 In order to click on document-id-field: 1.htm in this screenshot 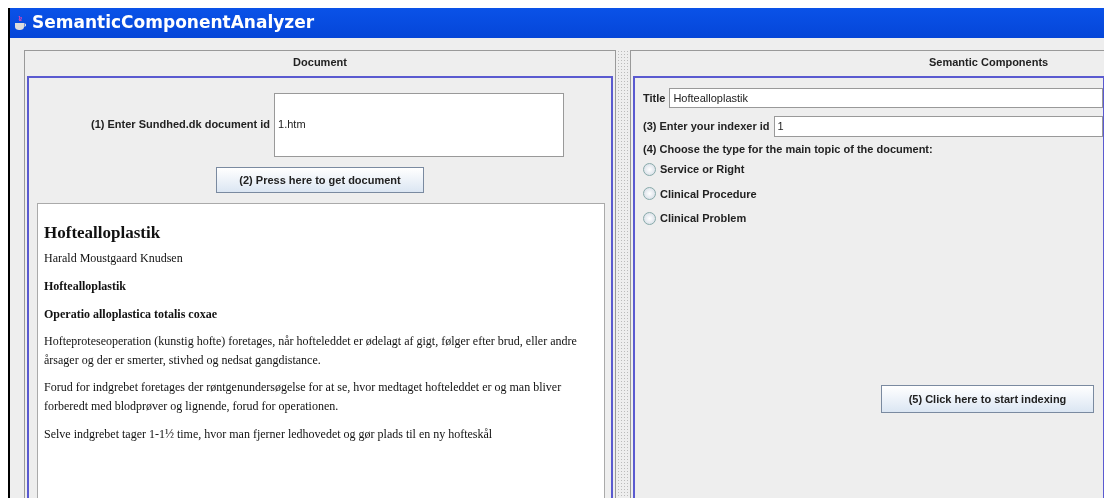, I will do `click(419, 124)`.